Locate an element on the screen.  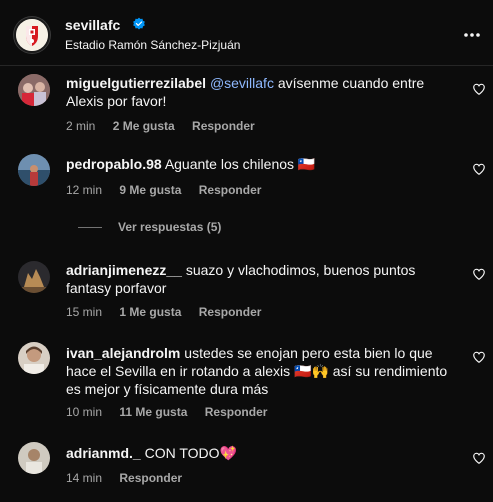
comment-meta: 2 min 2 Me gusta Responder is located at coordinates (167, 126).